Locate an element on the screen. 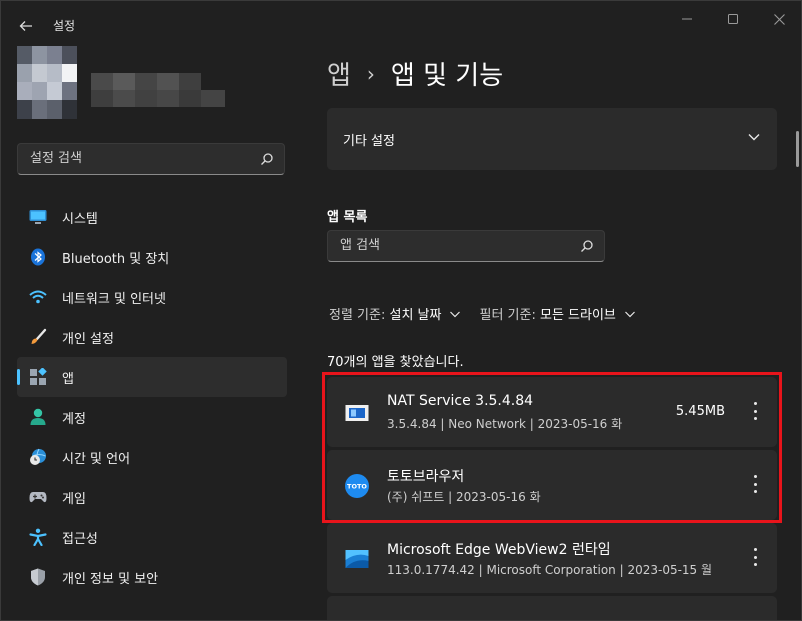 This screenshot has height=621, width=802. clock-globe-icon is located at coordinates (38, 457).